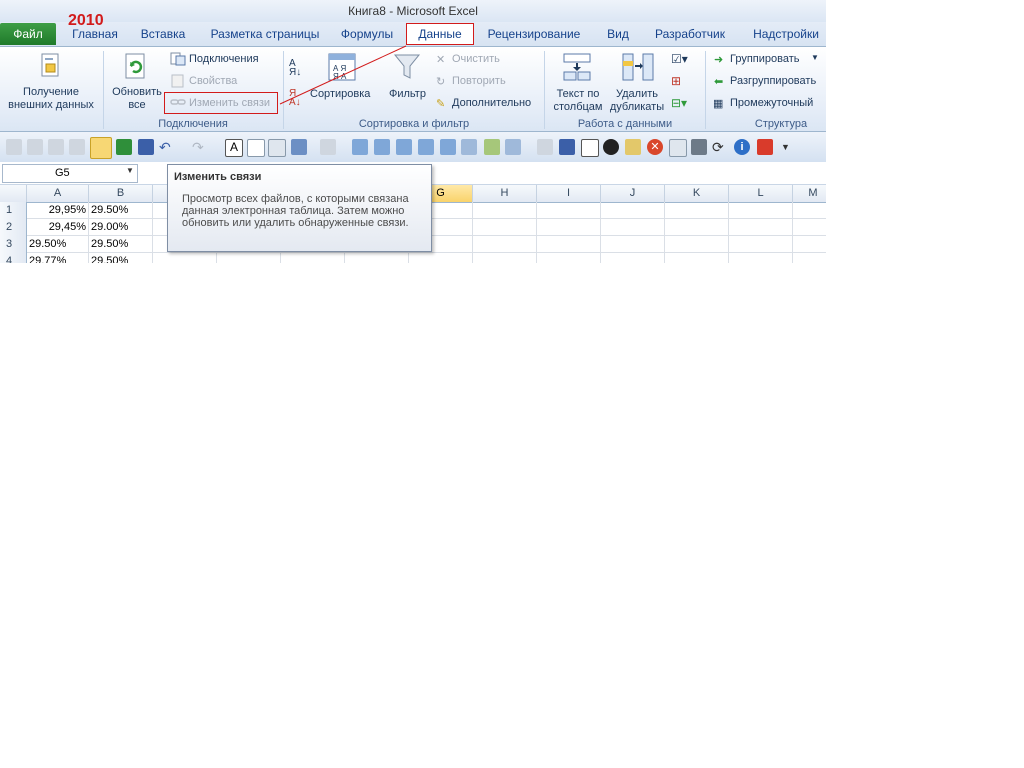 The width and height of the screenshot is (1024, 768). I want to click on column-header: M, so click(809, 194).